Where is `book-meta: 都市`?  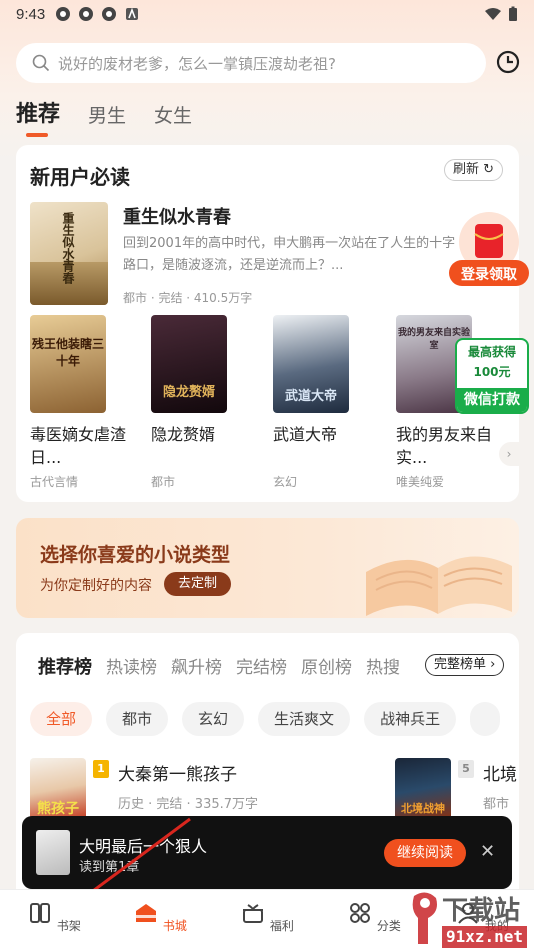
book-meta: 都市 is located at coordinates (496, 804).